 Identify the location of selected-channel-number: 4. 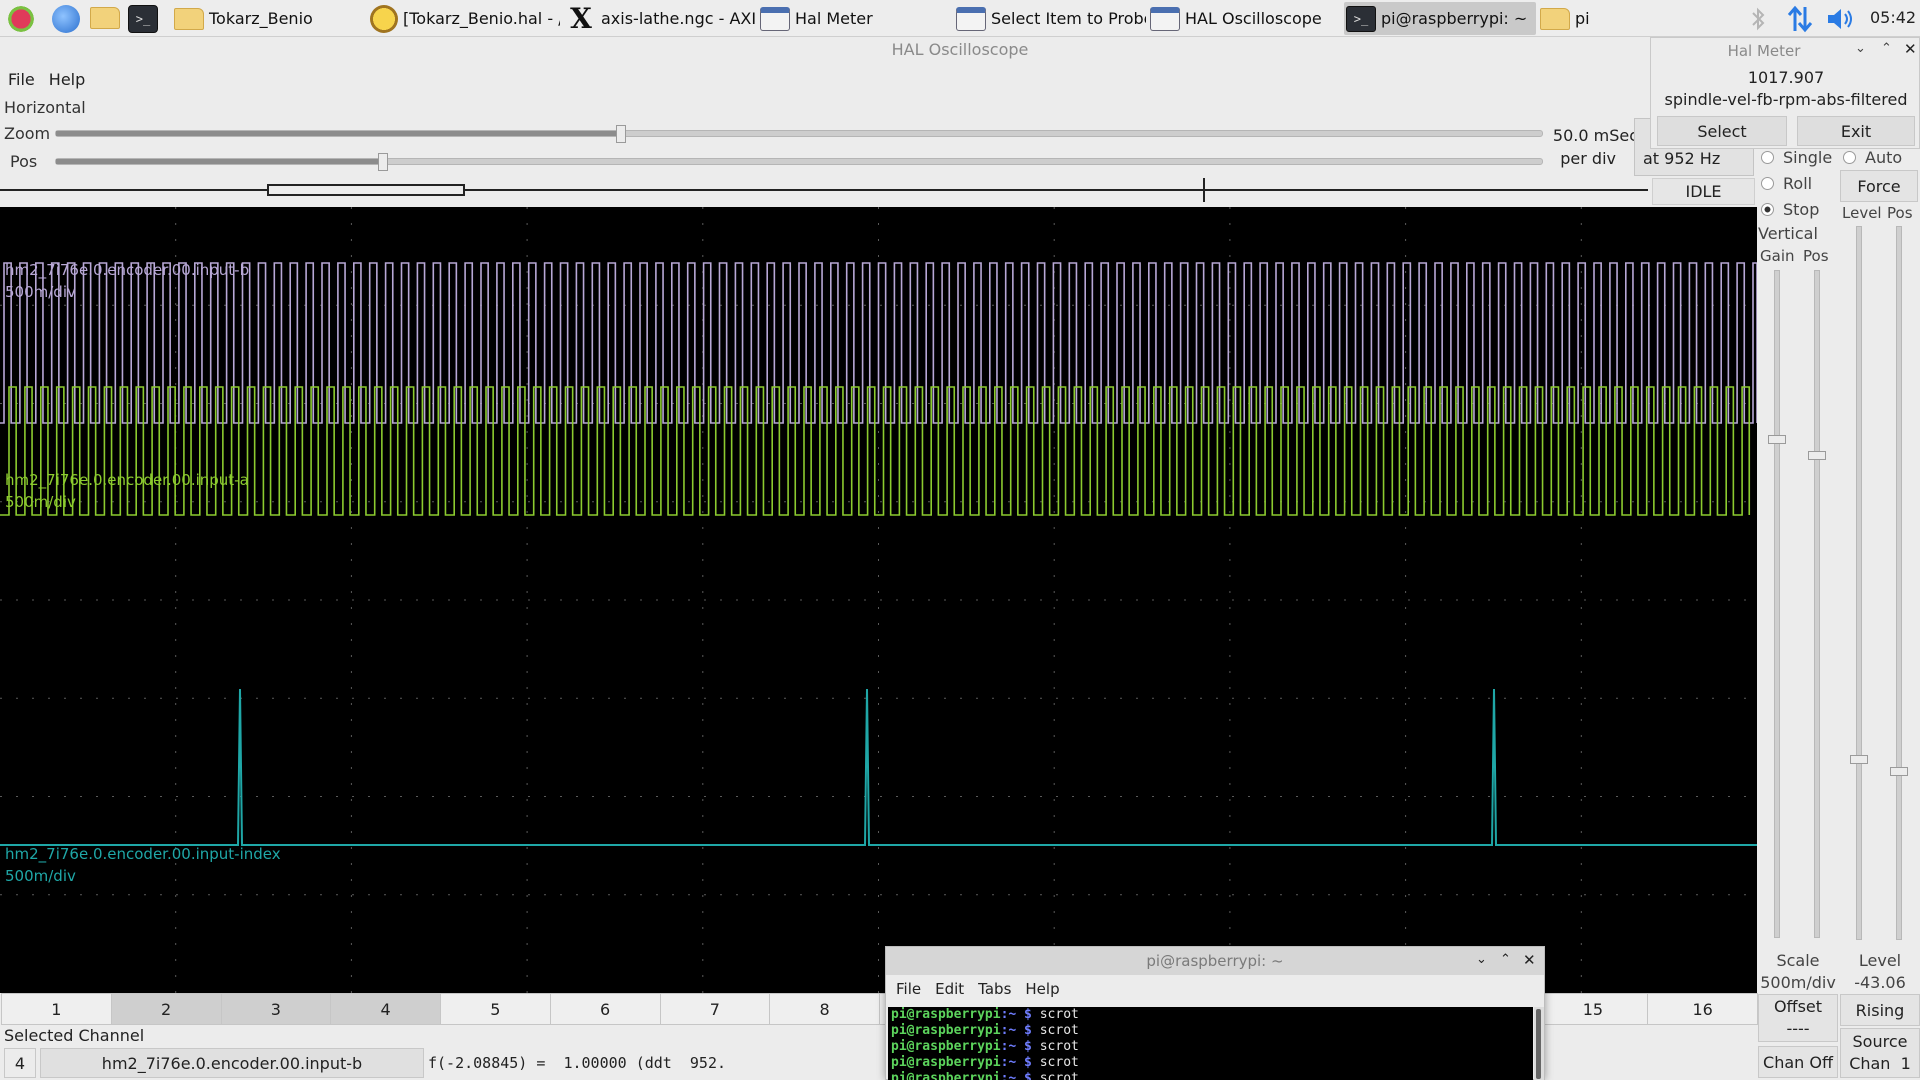
(20, 1063).